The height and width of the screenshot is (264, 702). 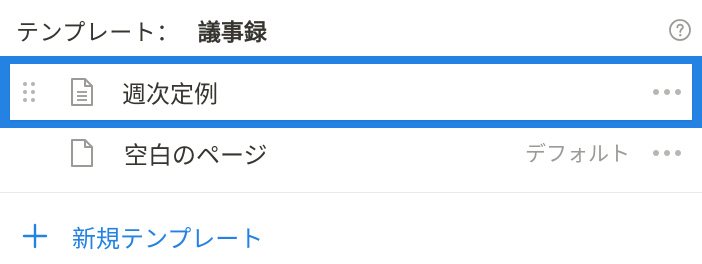 I want to click on plus-icon, so click(x=35, y=236).